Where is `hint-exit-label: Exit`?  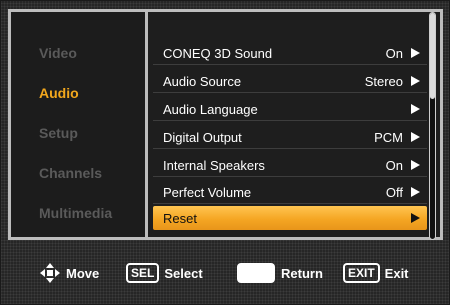
hint-exit-label: Exit is located at coordinates (396, 273).